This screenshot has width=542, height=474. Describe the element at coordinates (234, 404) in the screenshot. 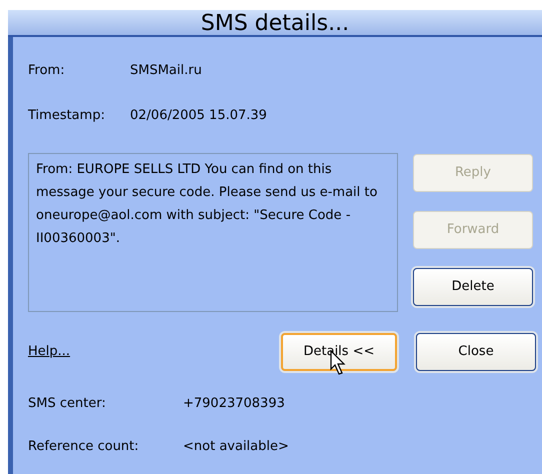

I see `field-value: +79023708393` at that location.